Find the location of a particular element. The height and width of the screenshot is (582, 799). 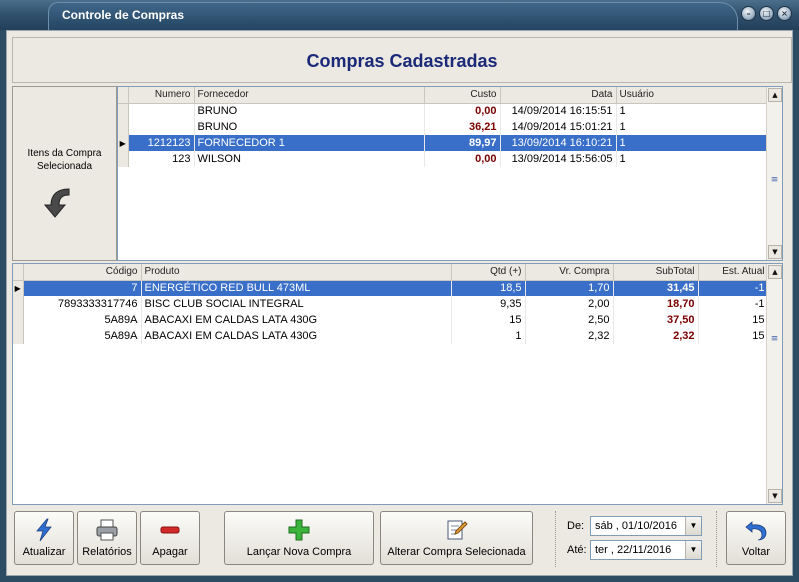

maximize-icon: □ is located at coordinates (766, 13).